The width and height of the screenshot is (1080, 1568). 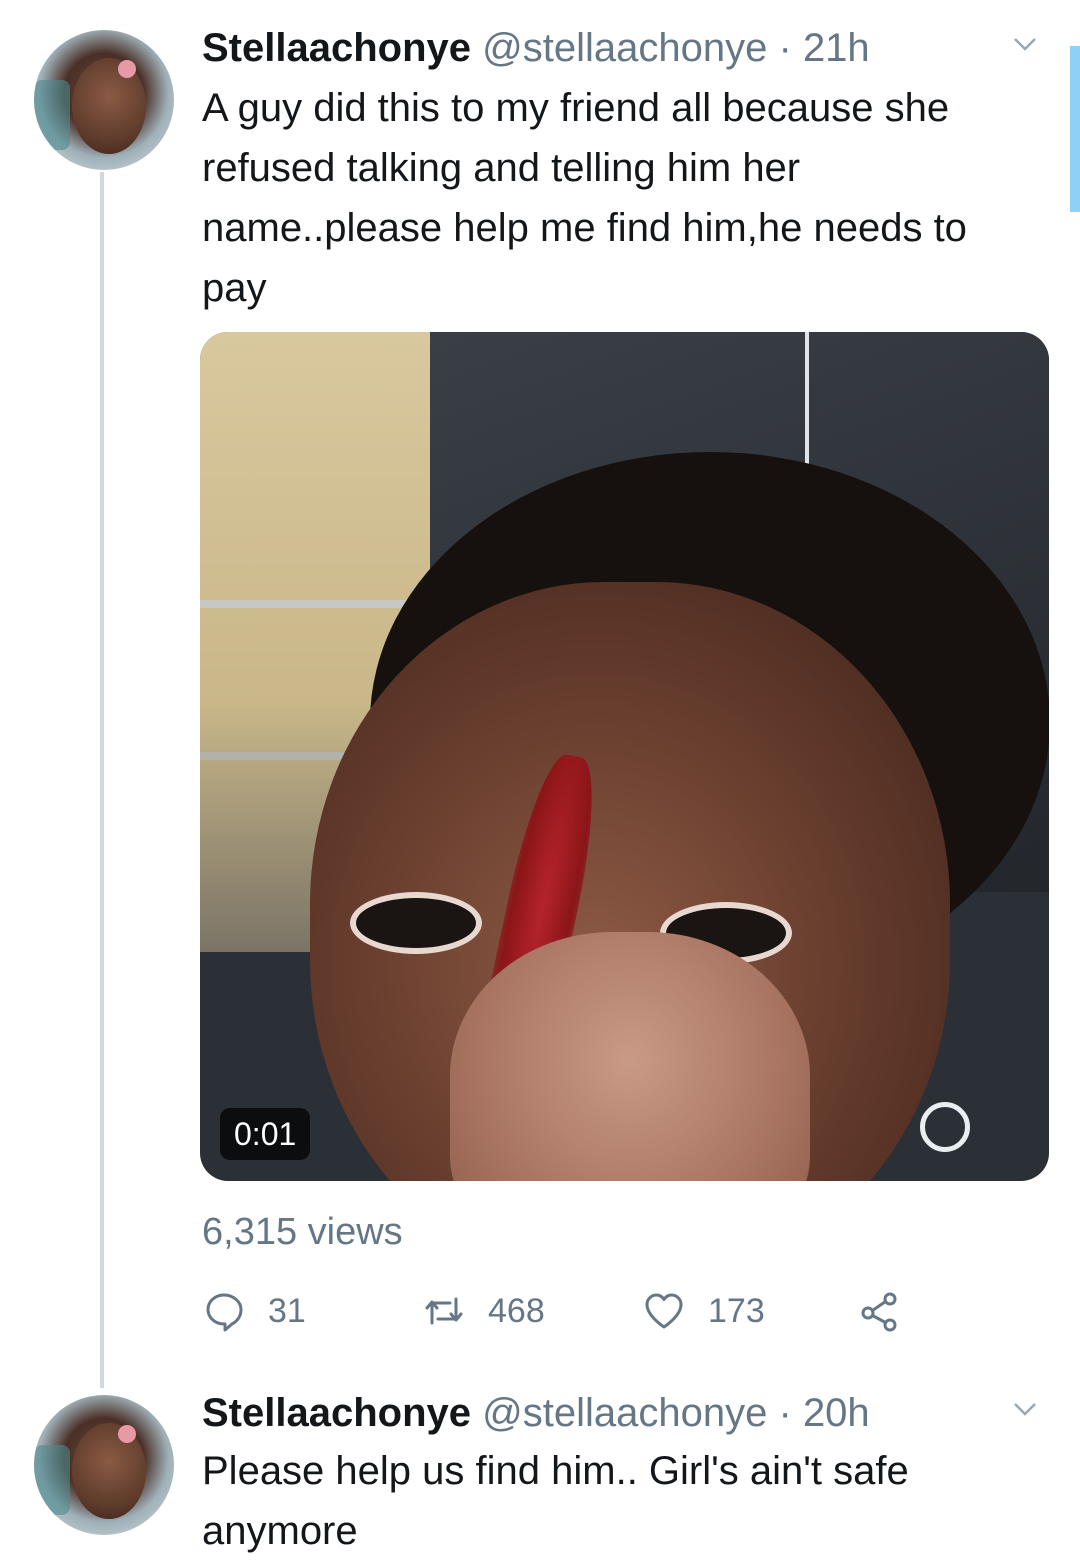 What do you see at coordinates (703, 1311) in the screenshot?
I see `like-button: 173` at bounding box center [703, 1311].